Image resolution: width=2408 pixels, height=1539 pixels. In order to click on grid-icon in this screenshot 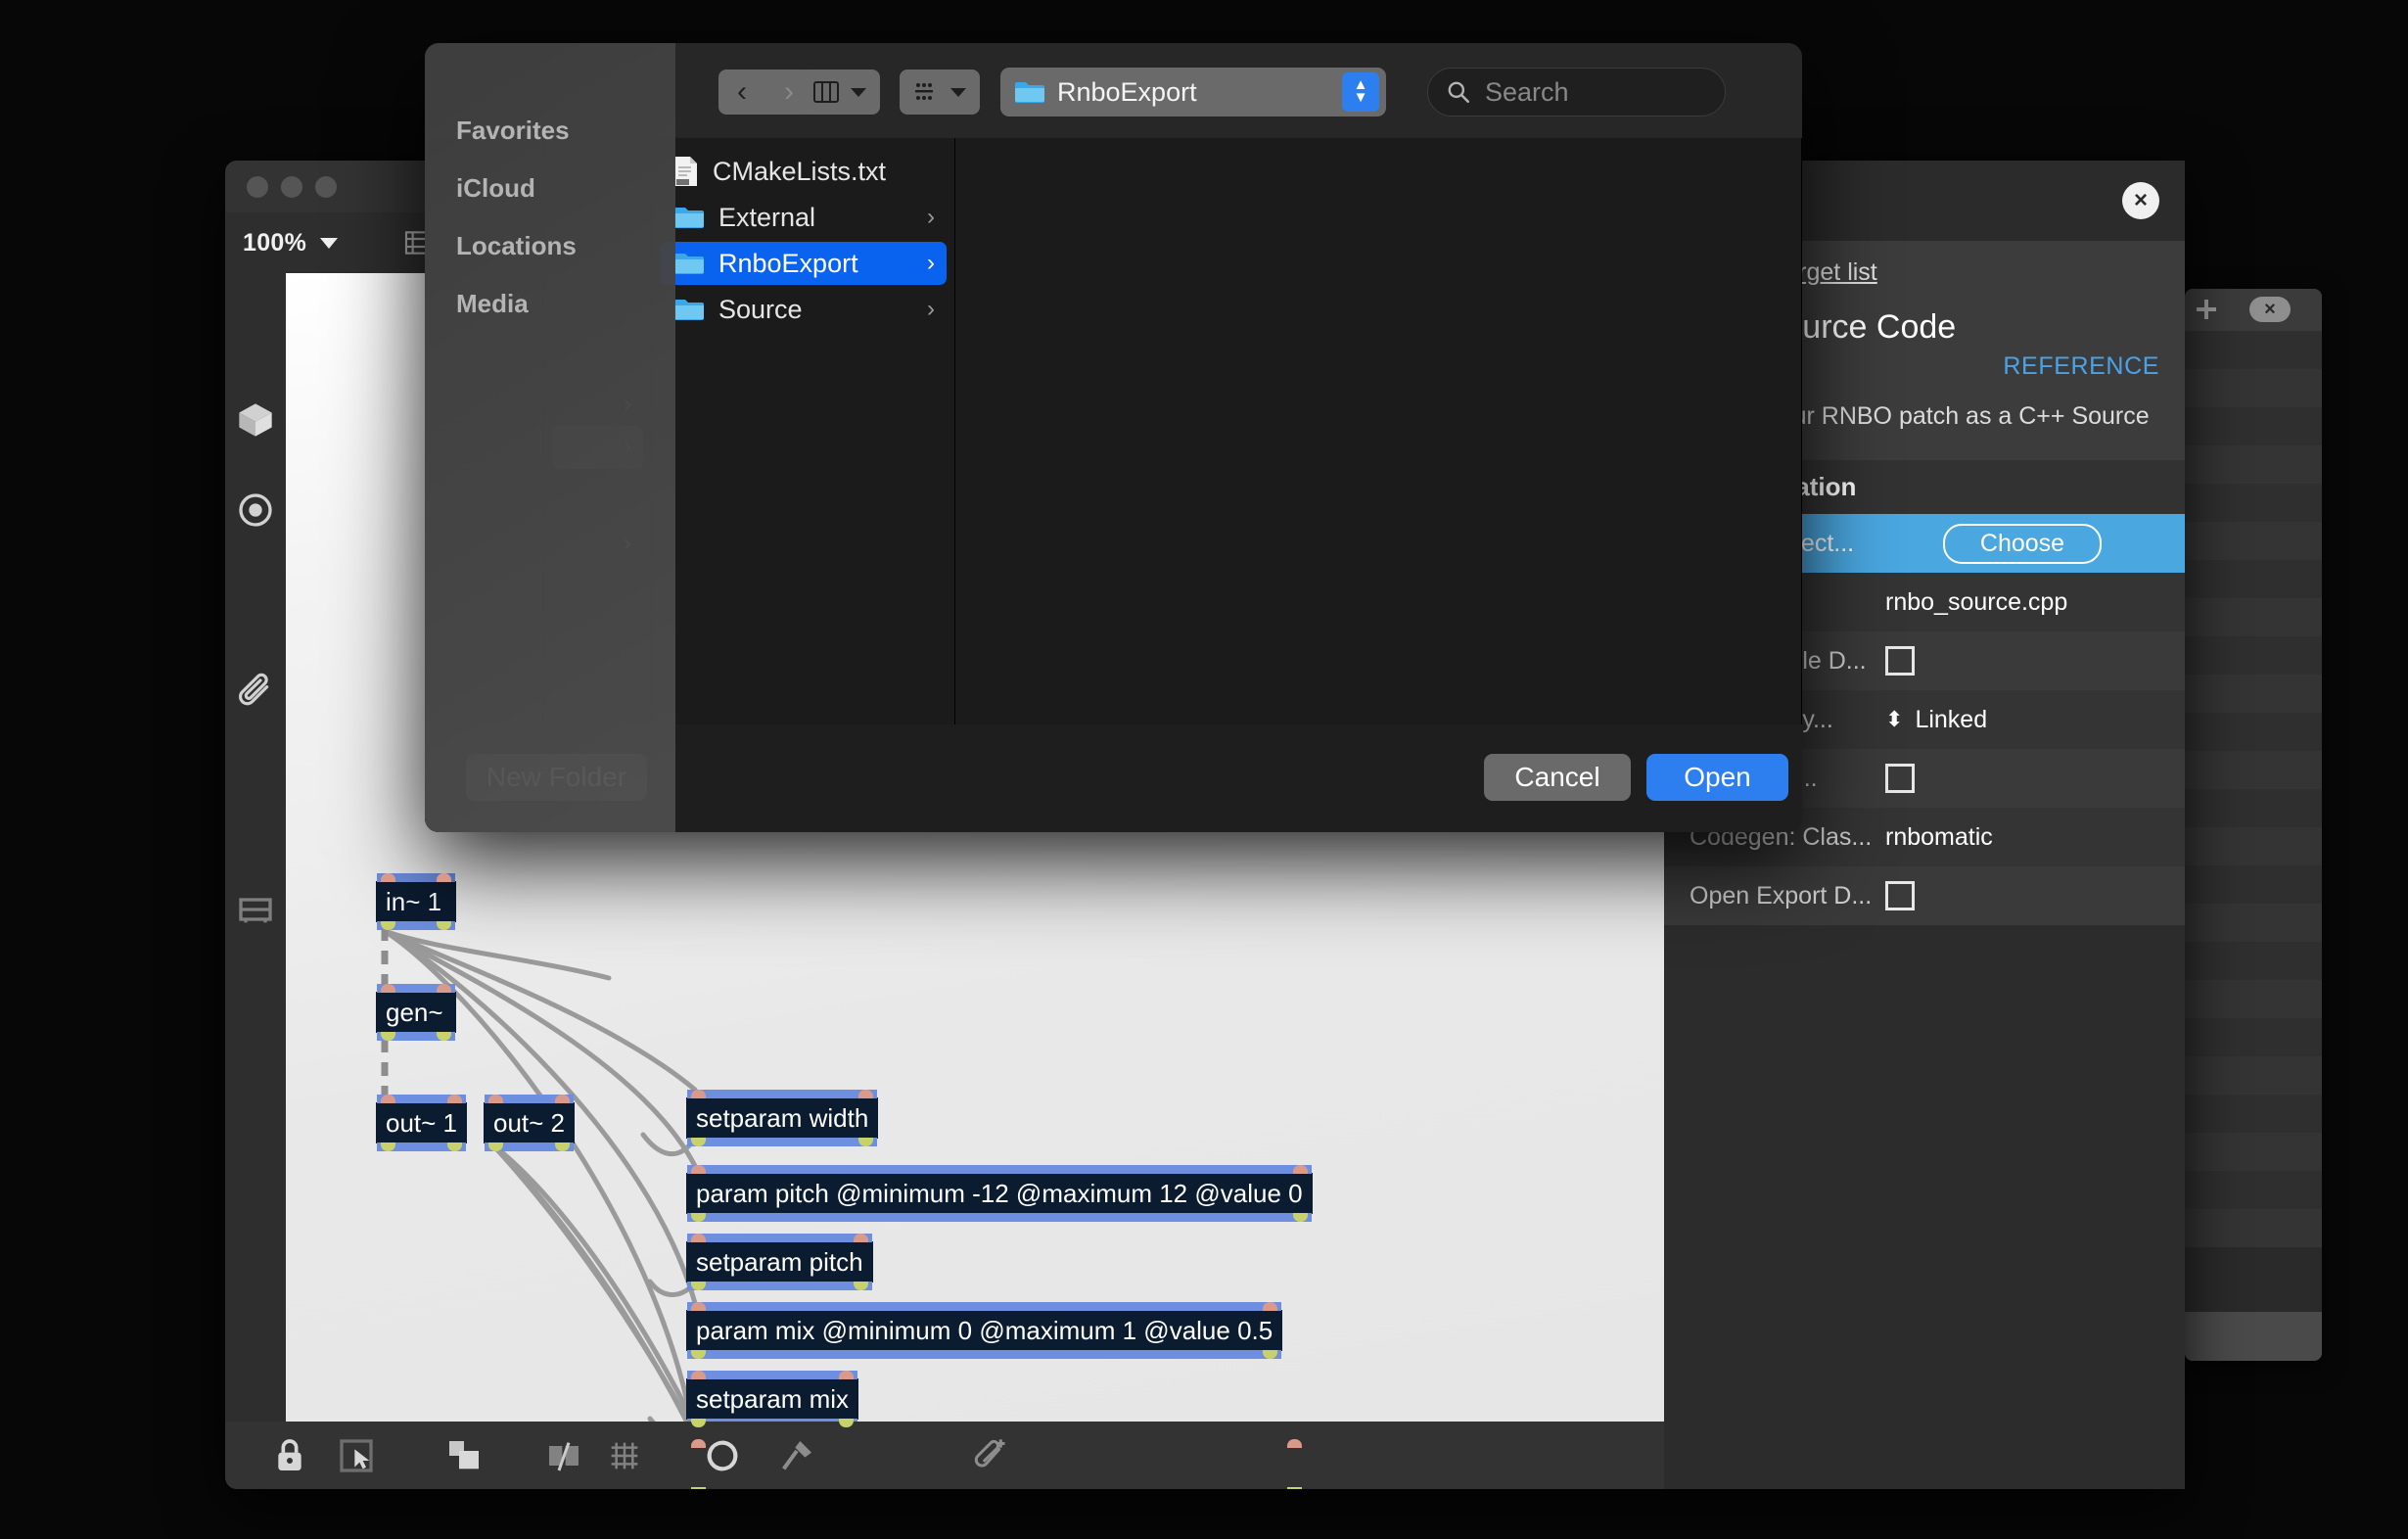, I will do `click(624, 1455)`.